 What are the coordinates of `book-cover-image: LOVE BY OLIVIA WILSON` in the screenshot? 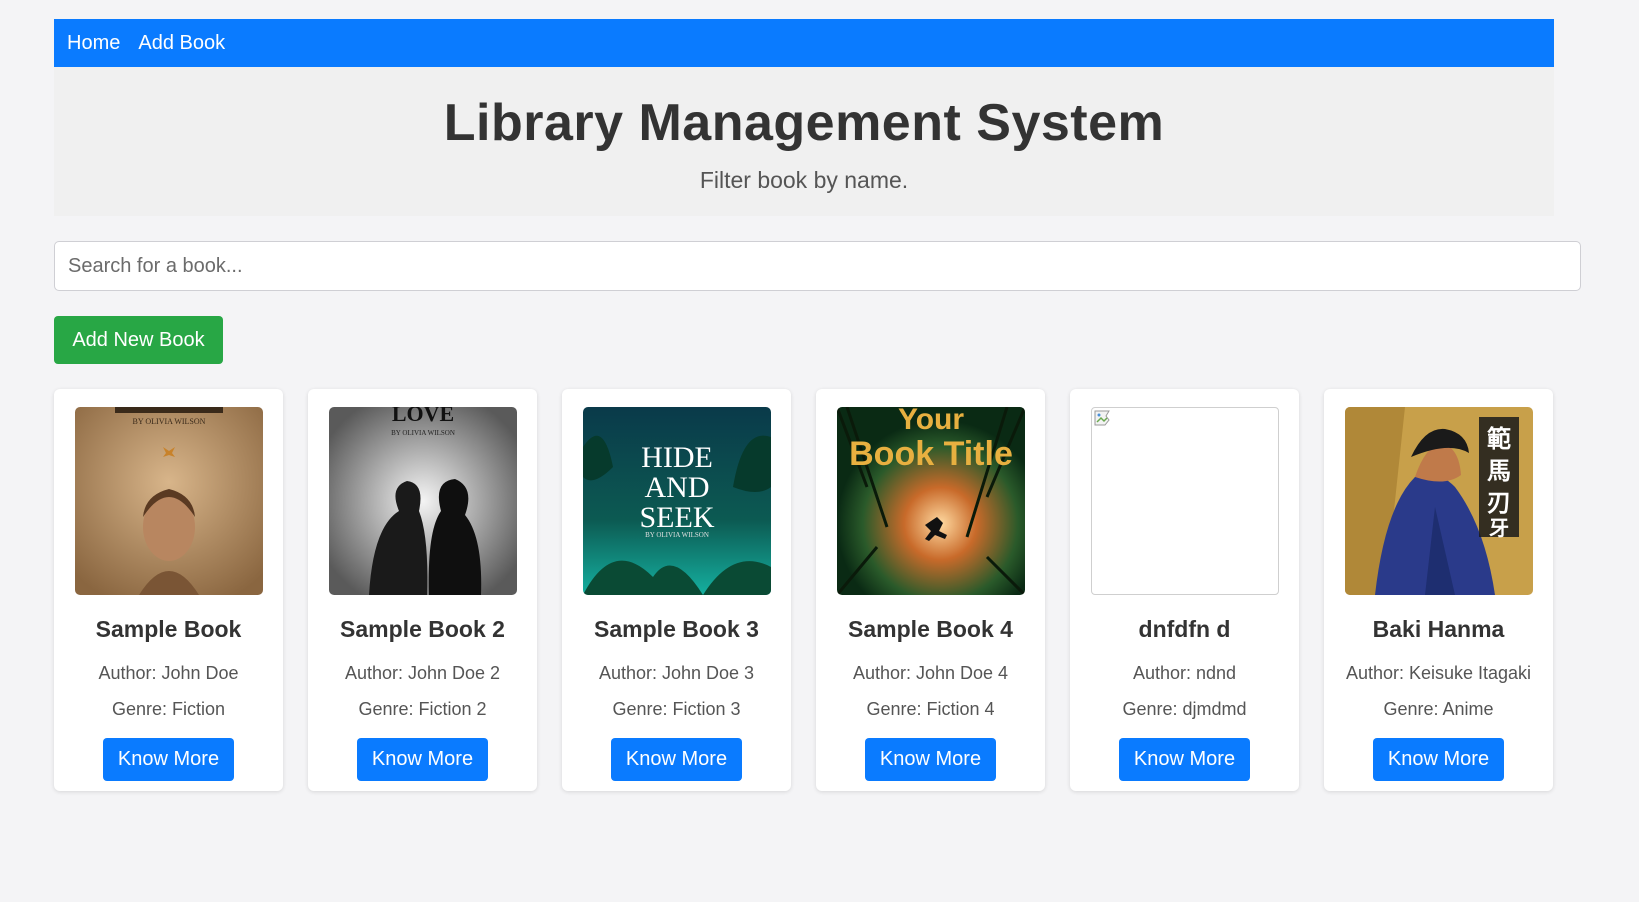 It's located at (422, 501).